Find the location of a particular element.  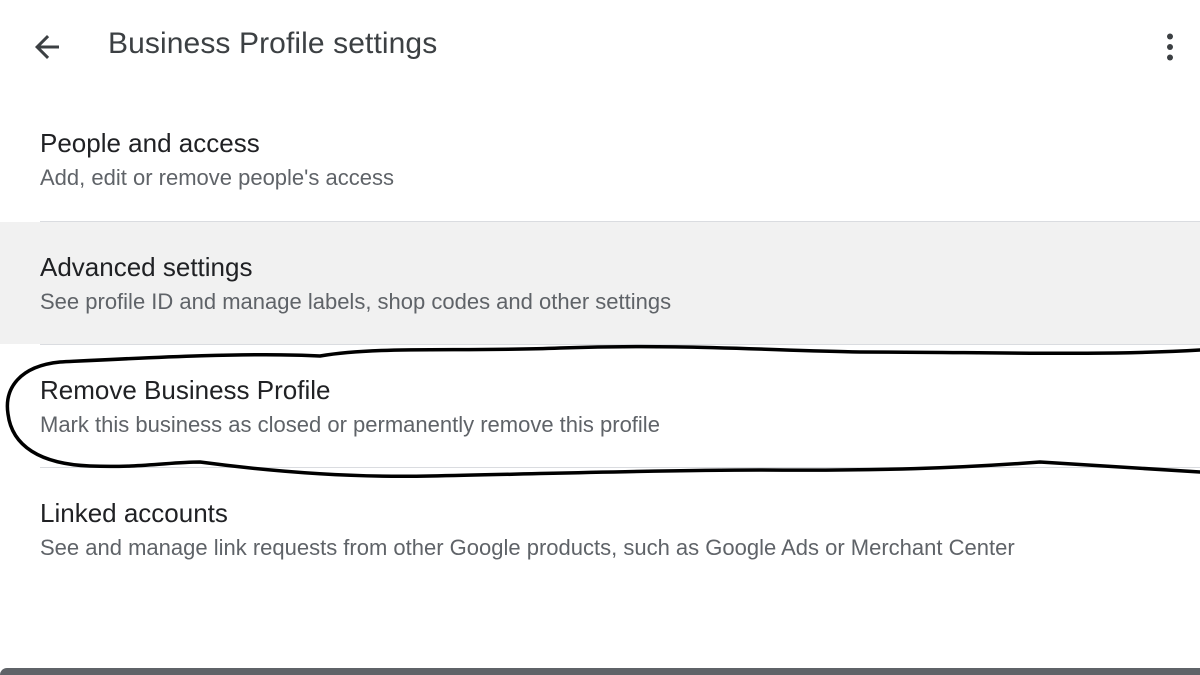

bottom-border is located at coordinates (600, 671).